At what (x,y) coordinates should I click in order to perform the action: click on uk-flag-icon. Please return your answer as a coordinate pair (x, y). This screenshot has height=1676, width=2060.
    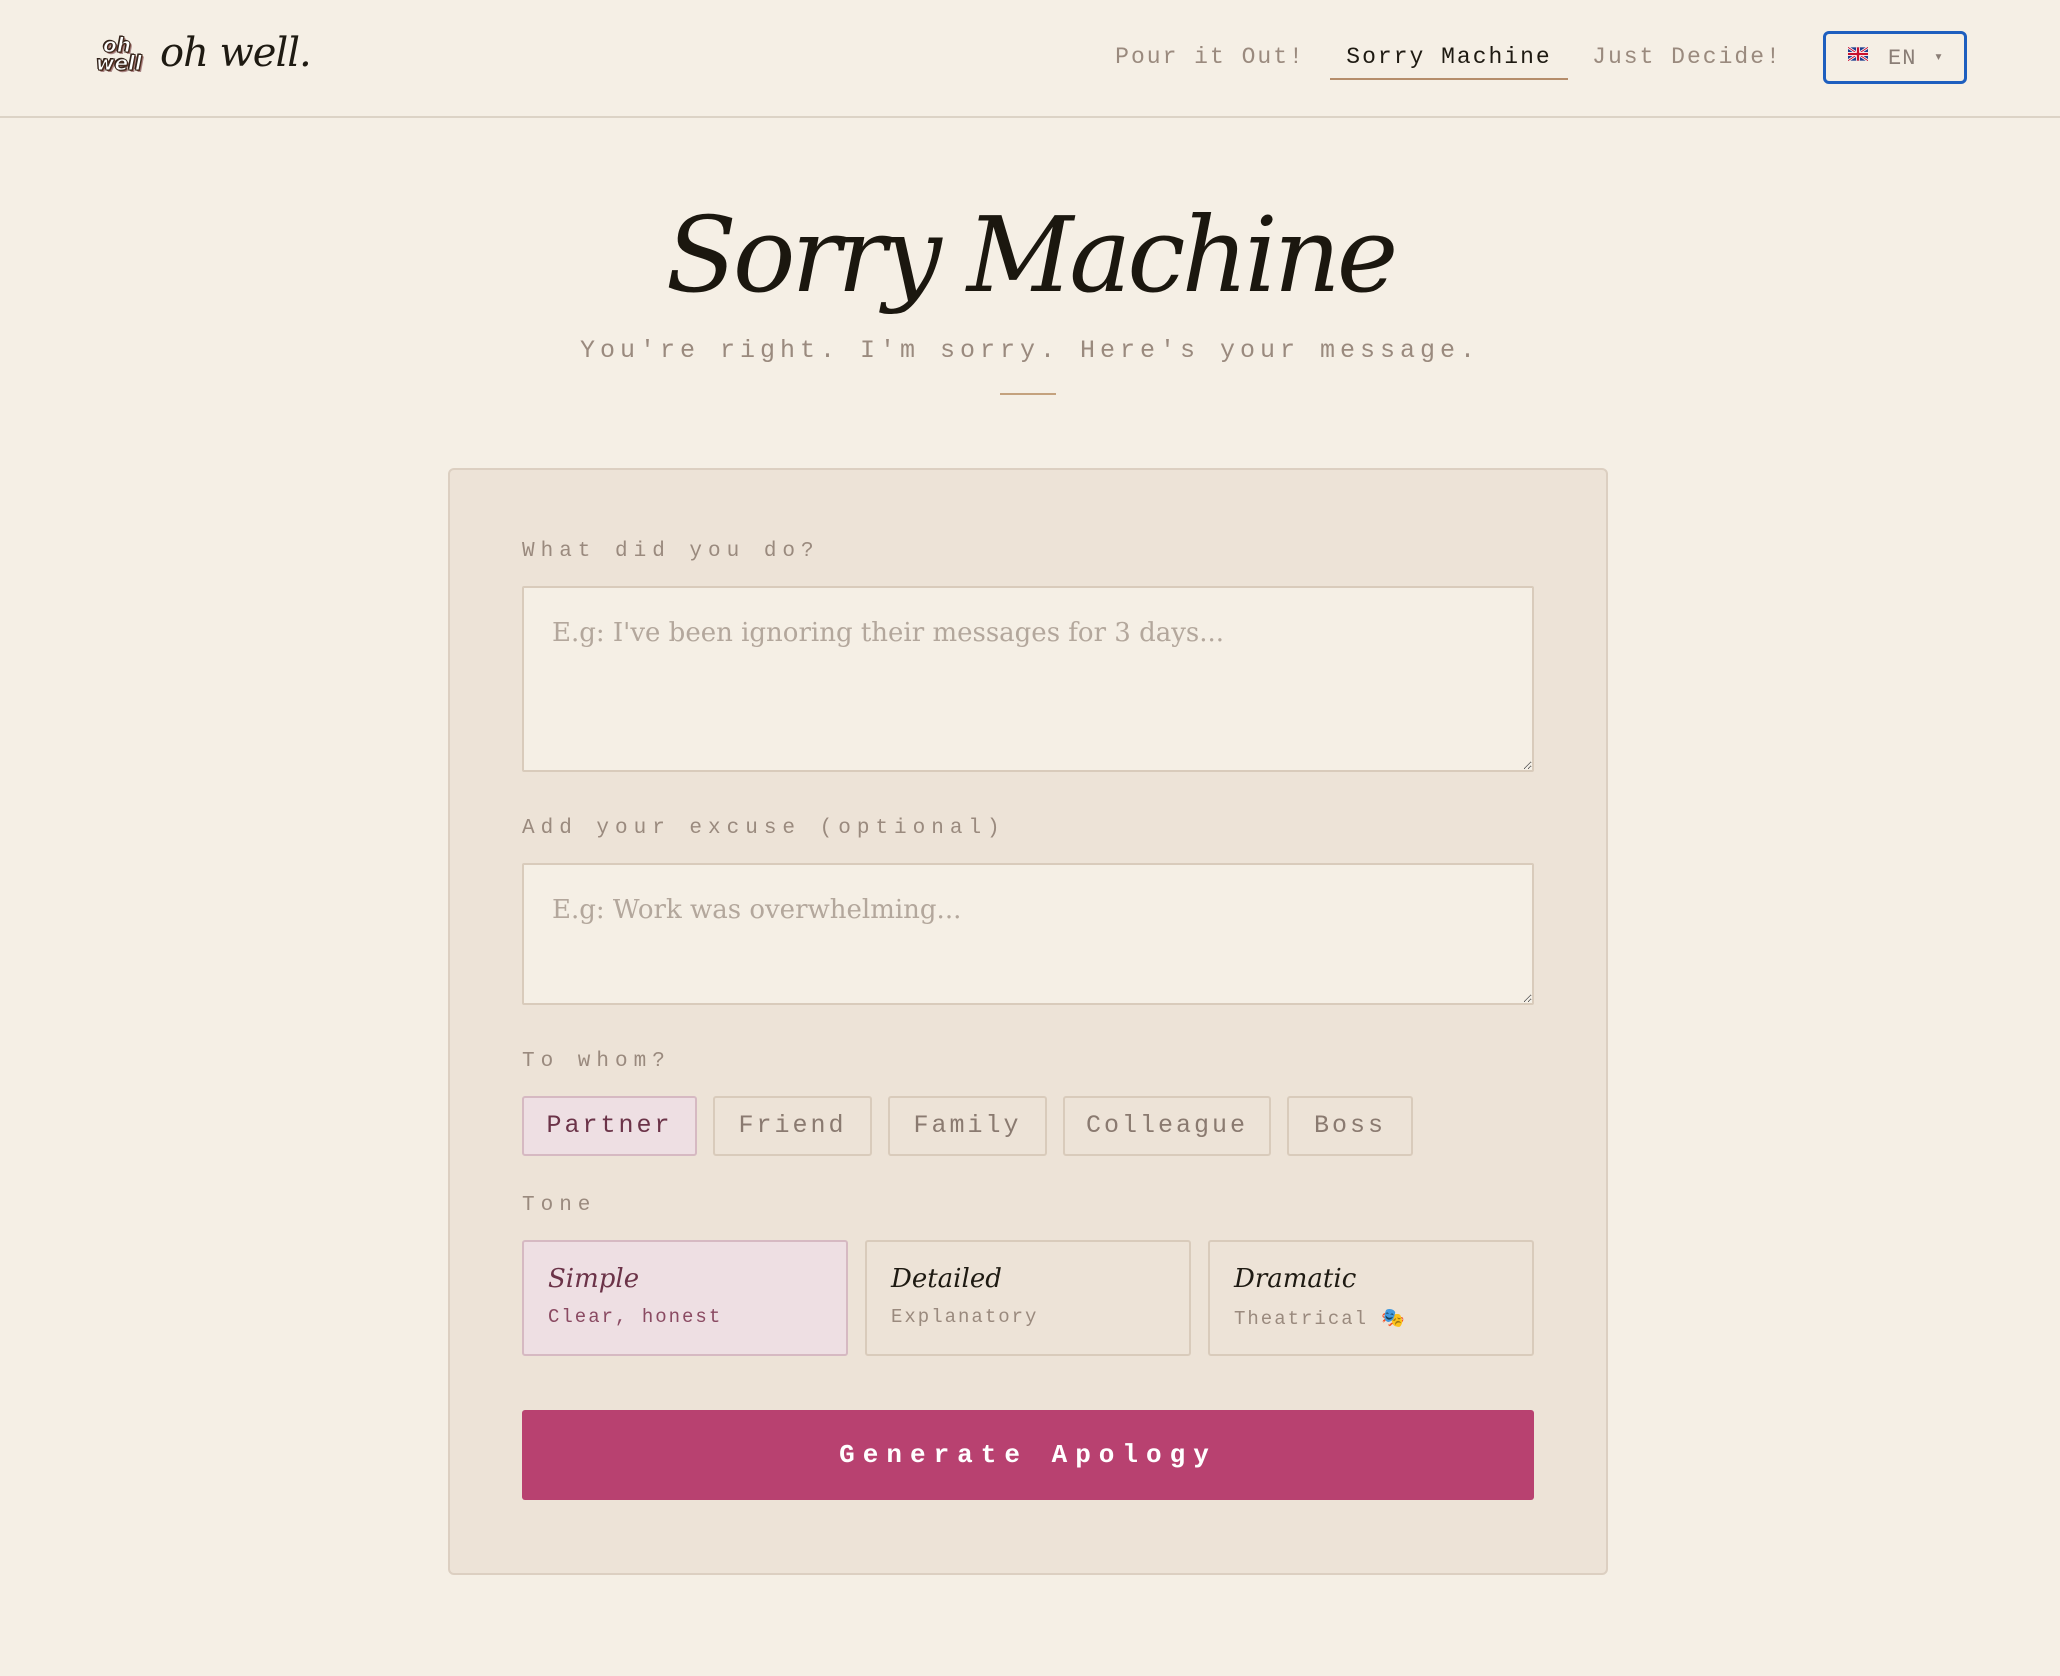
    Looking at the image, I should click on (1858, 54).